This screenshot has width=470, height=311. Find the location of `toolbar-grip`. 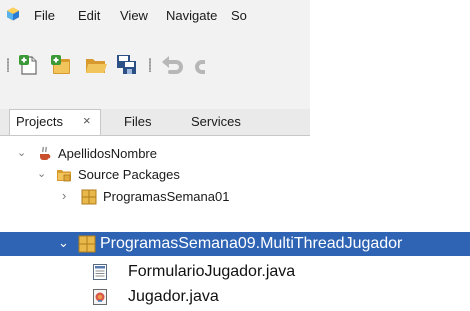

toolbar-grip is located at coordinates (8, 65).